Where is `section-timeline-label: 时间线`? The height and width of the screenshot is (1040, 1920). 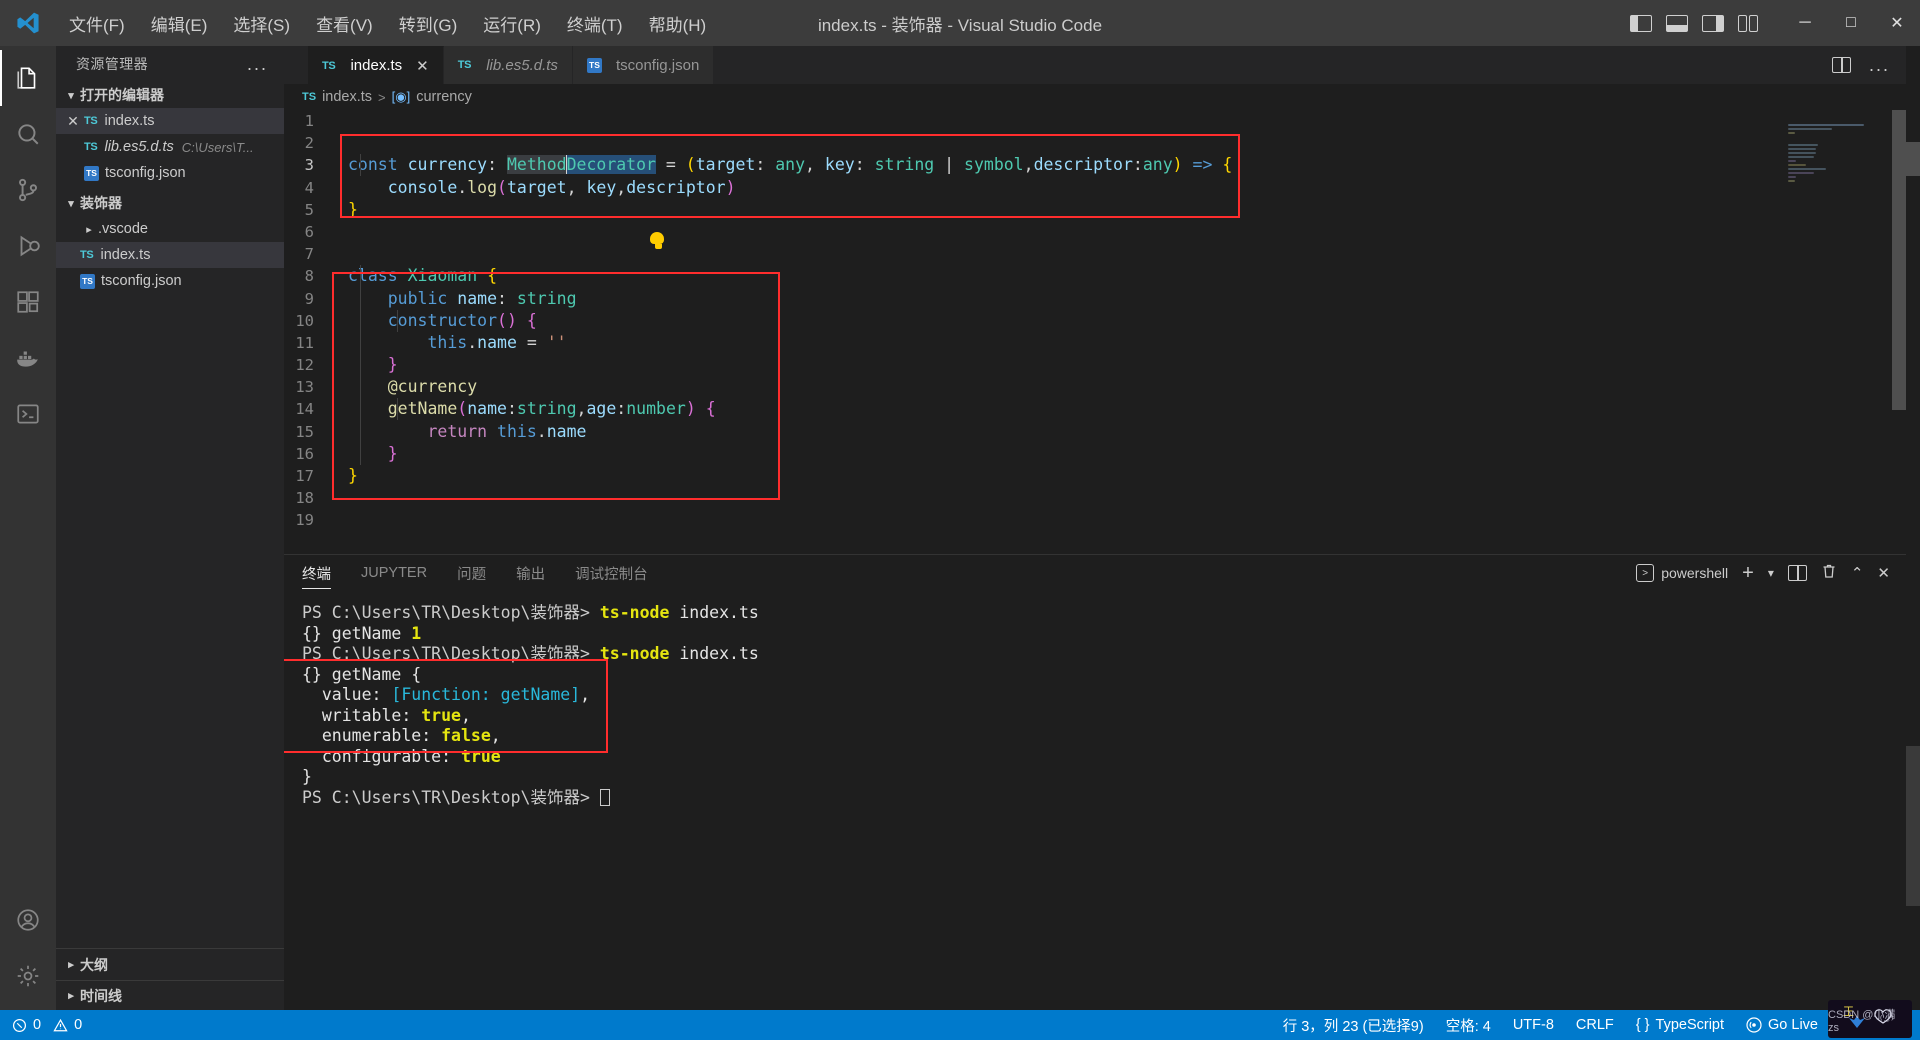
section-timeline-label: 时间线 is located at coordinates (101, 995).